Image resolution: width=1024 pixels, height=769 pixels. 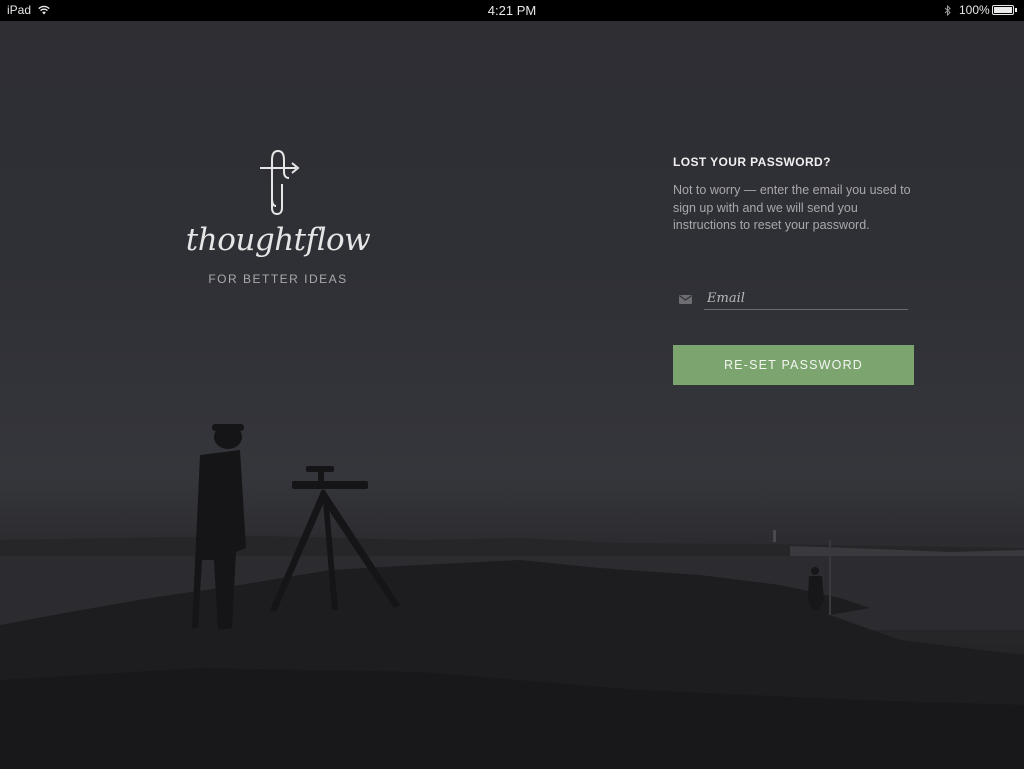 I want to click on thoughtflow-logo-icon, so click(x=280, y=182).